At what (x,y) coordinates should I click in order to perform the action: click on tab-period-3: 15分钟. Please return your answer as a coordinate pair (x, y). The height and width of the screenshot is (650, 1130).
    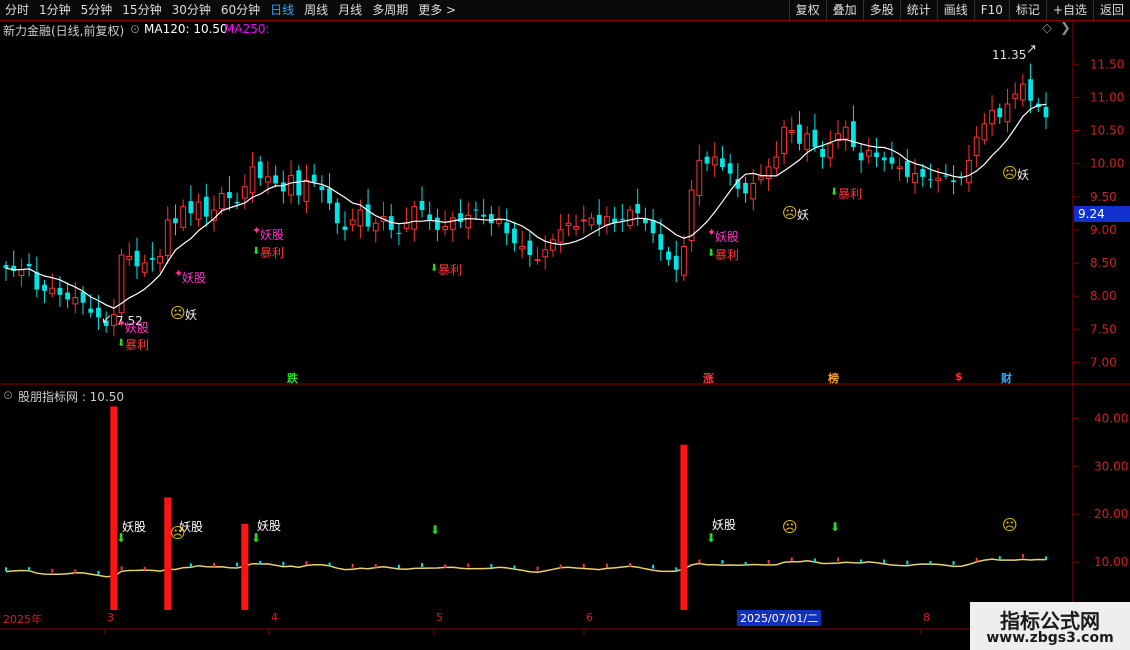
    Looking at the image, I should click on (141, 10).